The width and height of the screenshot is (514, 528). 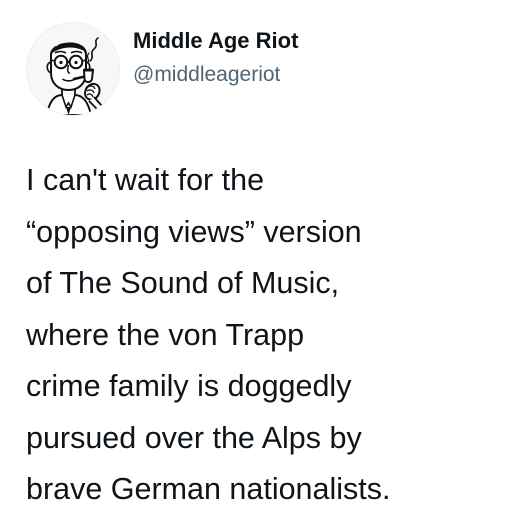 What do you see at coordinates (215, 41) in the screenshot?
I see `author-display-name: Middle Age Riot` at bounding box center [215, 41].